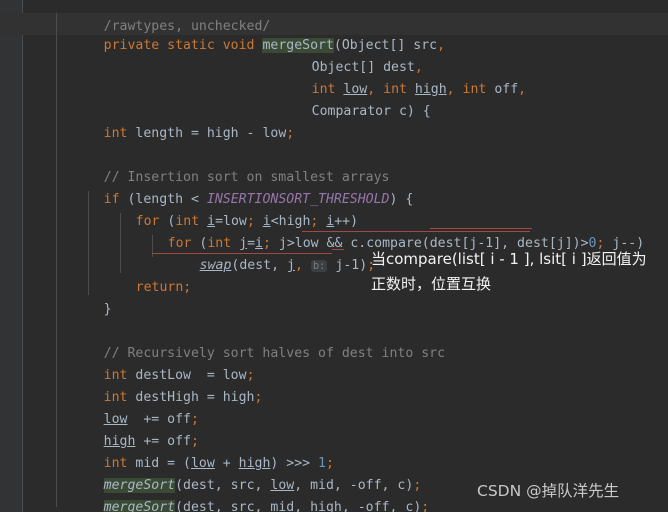  I want to click on code-token-method-swap: swap, so click(215, 265).